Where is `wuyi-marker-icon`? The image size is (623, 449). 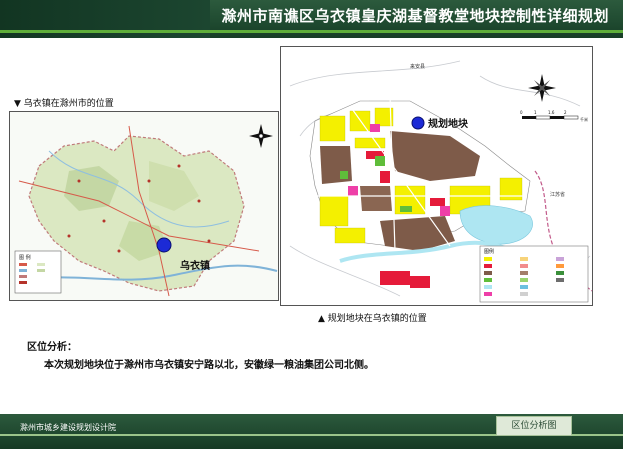 wuyi-marker-icon is located at coordinates (164, 245).